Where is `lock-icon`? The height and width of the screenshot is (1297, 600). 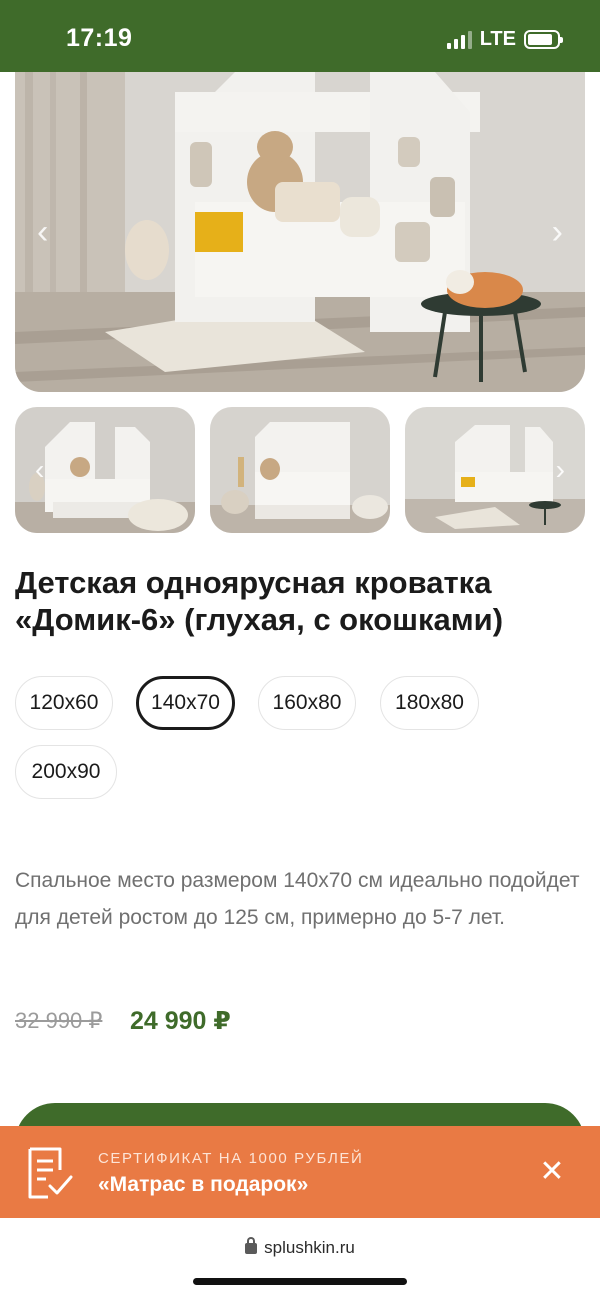 lock-icon is located at coordinates (251, 1245).